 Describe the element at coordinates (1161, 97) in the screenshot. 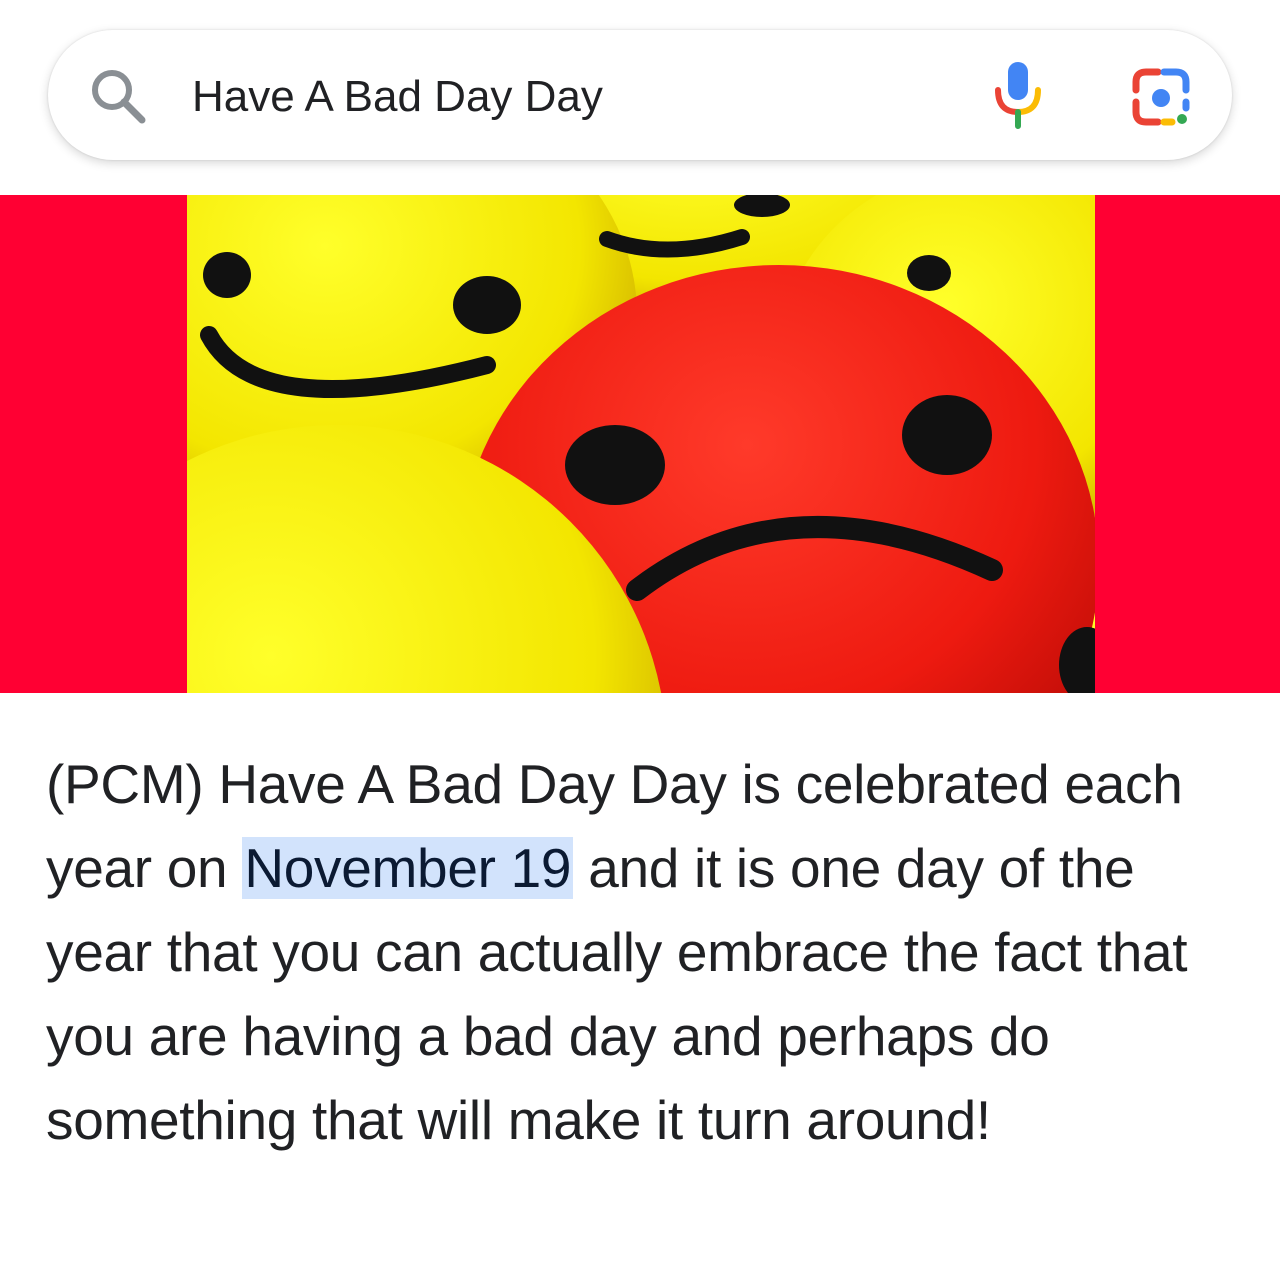

I see `google-lens-icon` at that location.